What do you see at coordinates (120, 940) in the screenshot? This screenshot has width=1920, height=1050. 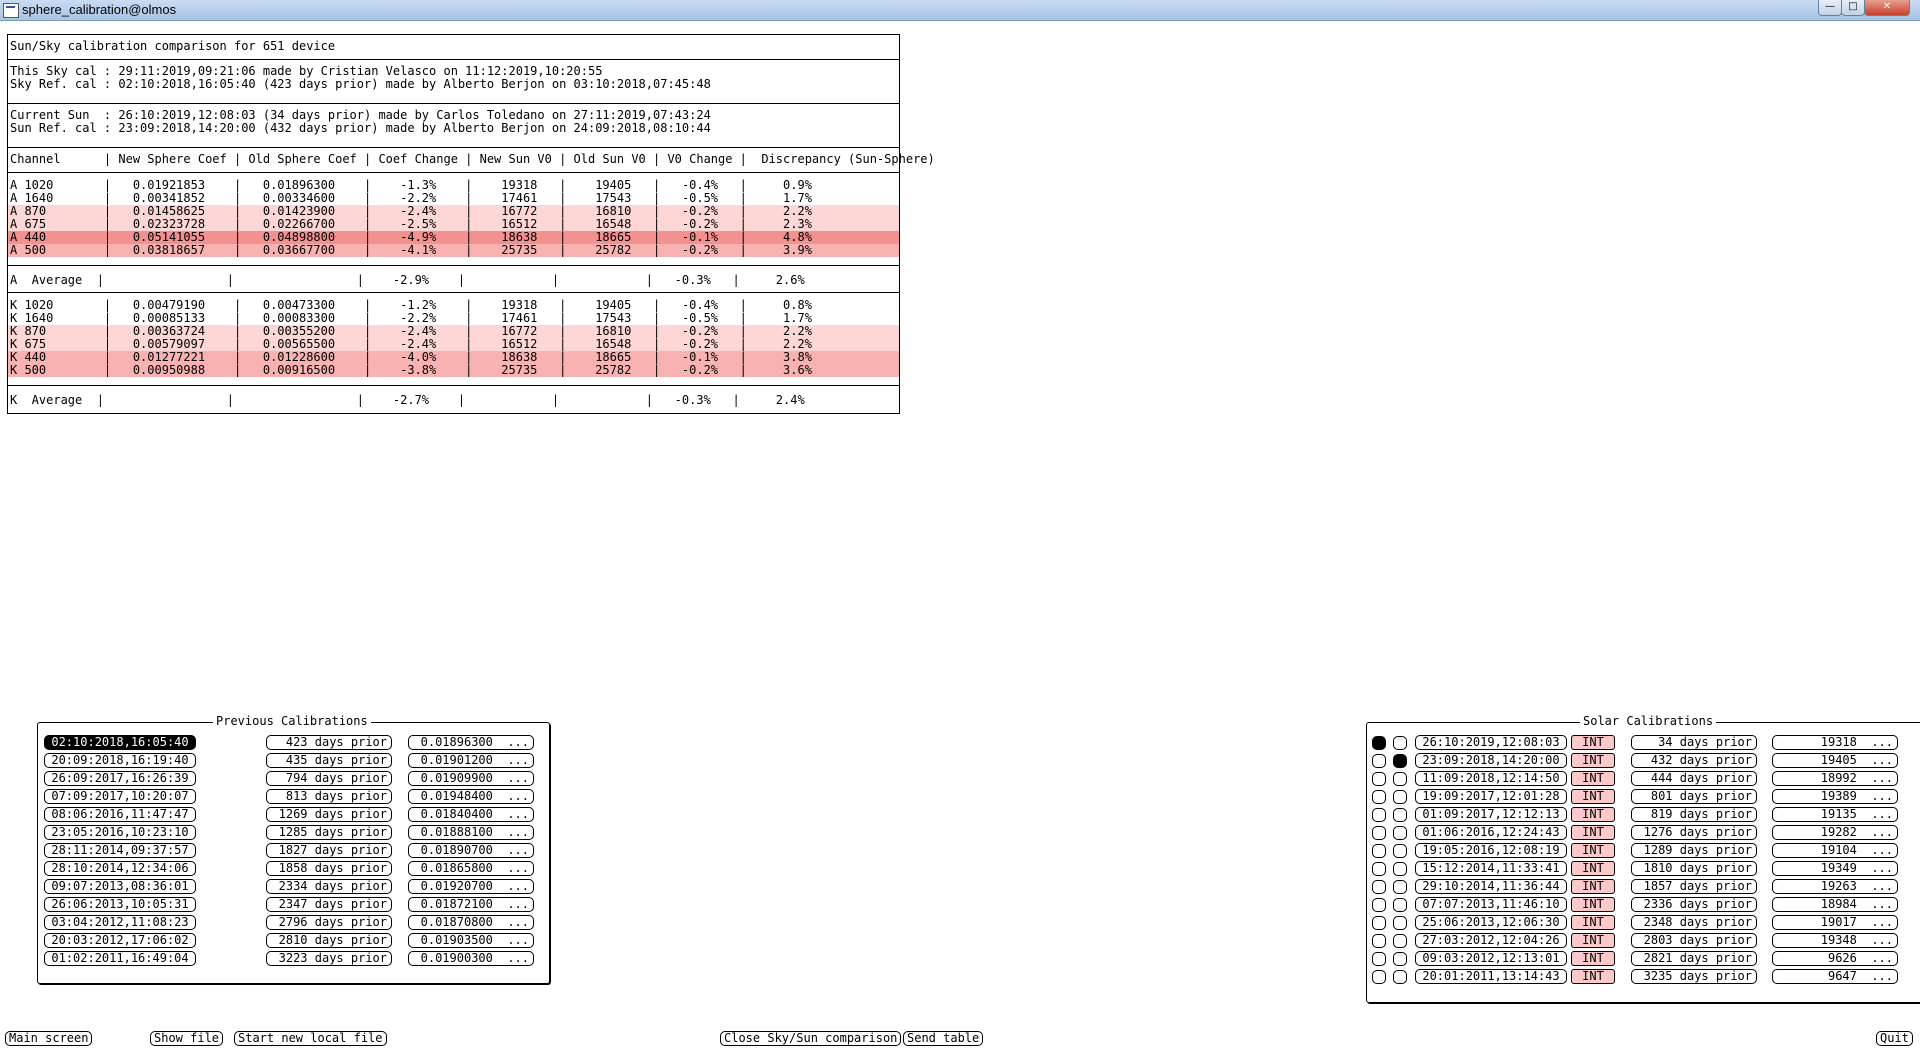 I see `previous-calibration-date: 20:03:2012,17:06:02` at bounding box center [120, 940].